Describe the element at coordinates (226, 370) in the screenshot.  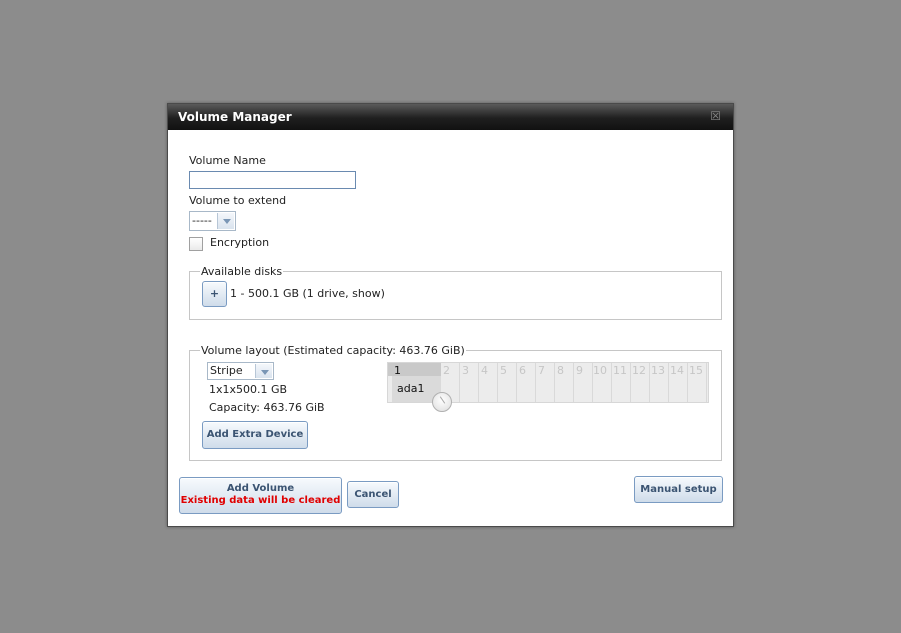
I see `layout-type-value: Stripe` at that location.